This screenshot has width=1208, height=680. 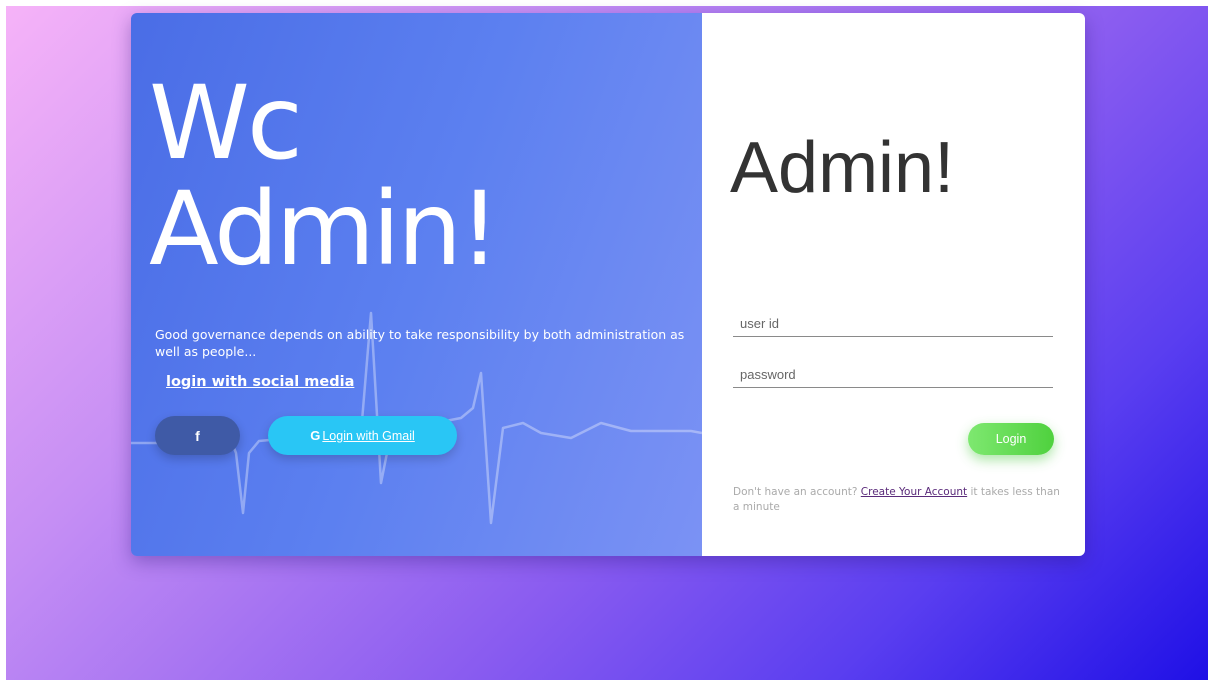 I want to click on facebook-icon: f, so click(x=197, y=435).